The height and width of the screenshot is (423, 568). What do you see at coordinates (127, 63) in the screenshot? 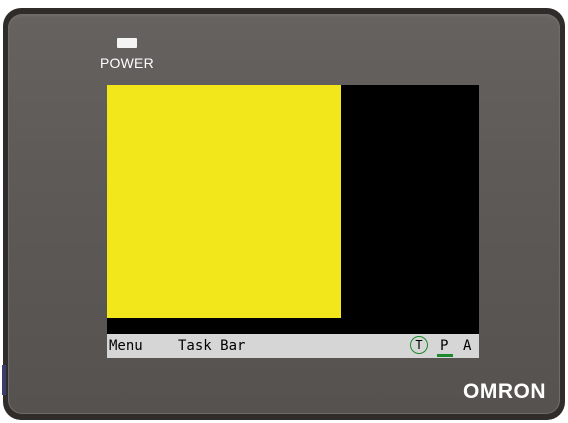
I see `power-label: POWER` at bounding box center [127, 63].